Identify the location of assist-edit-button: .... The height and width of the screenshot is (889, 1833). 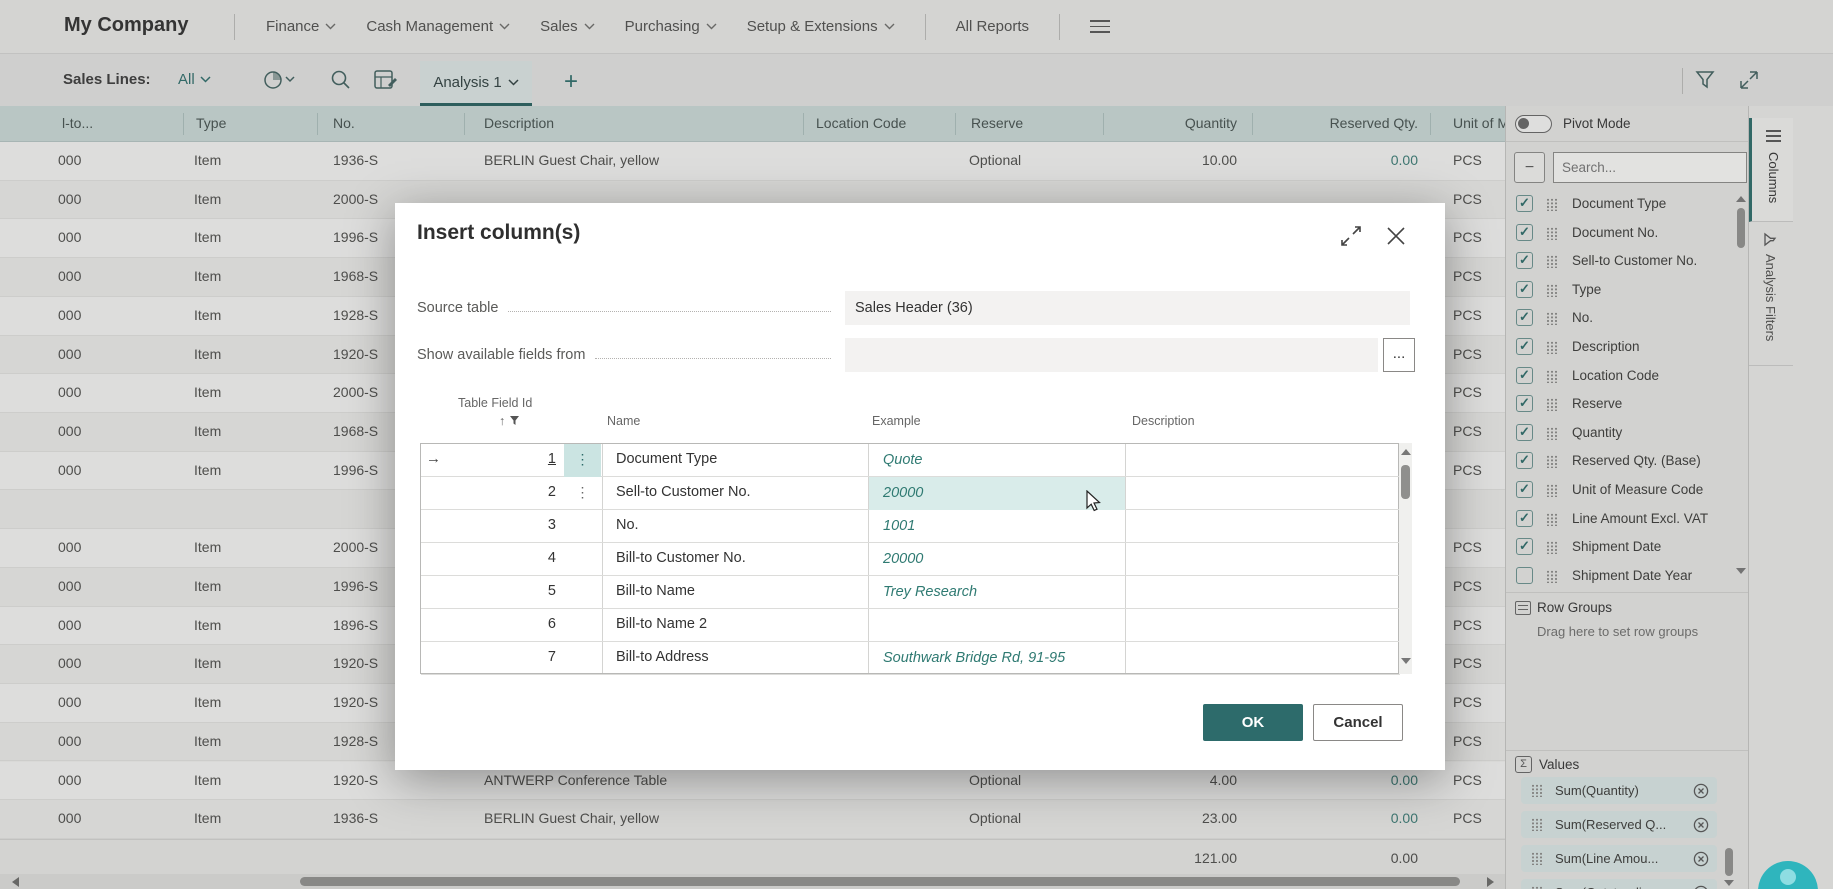
(1399, 355).